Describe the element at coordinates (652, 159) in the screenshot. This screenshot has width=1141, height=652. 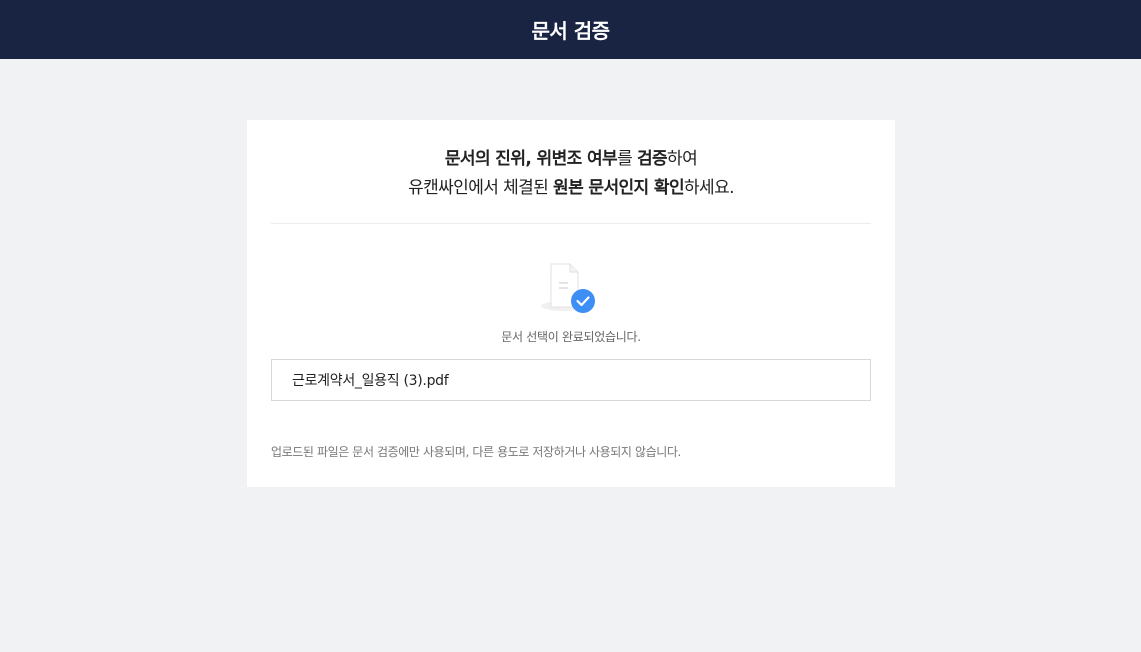
I see `intro-line1-segment: 검증` at that location.